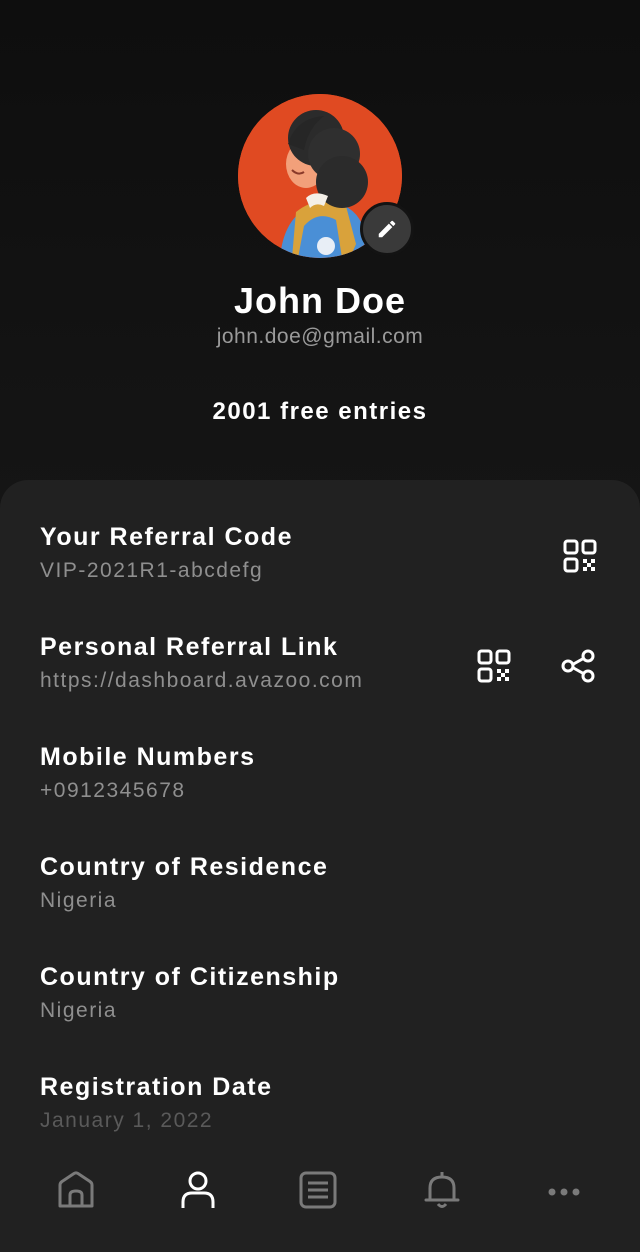 This screenshot has width=640, height=1252. What do you see at coordinates (79, 900) in the screenshot?
I see `country-of-residence-value: Nigeria` at bounding box center [79, 900].